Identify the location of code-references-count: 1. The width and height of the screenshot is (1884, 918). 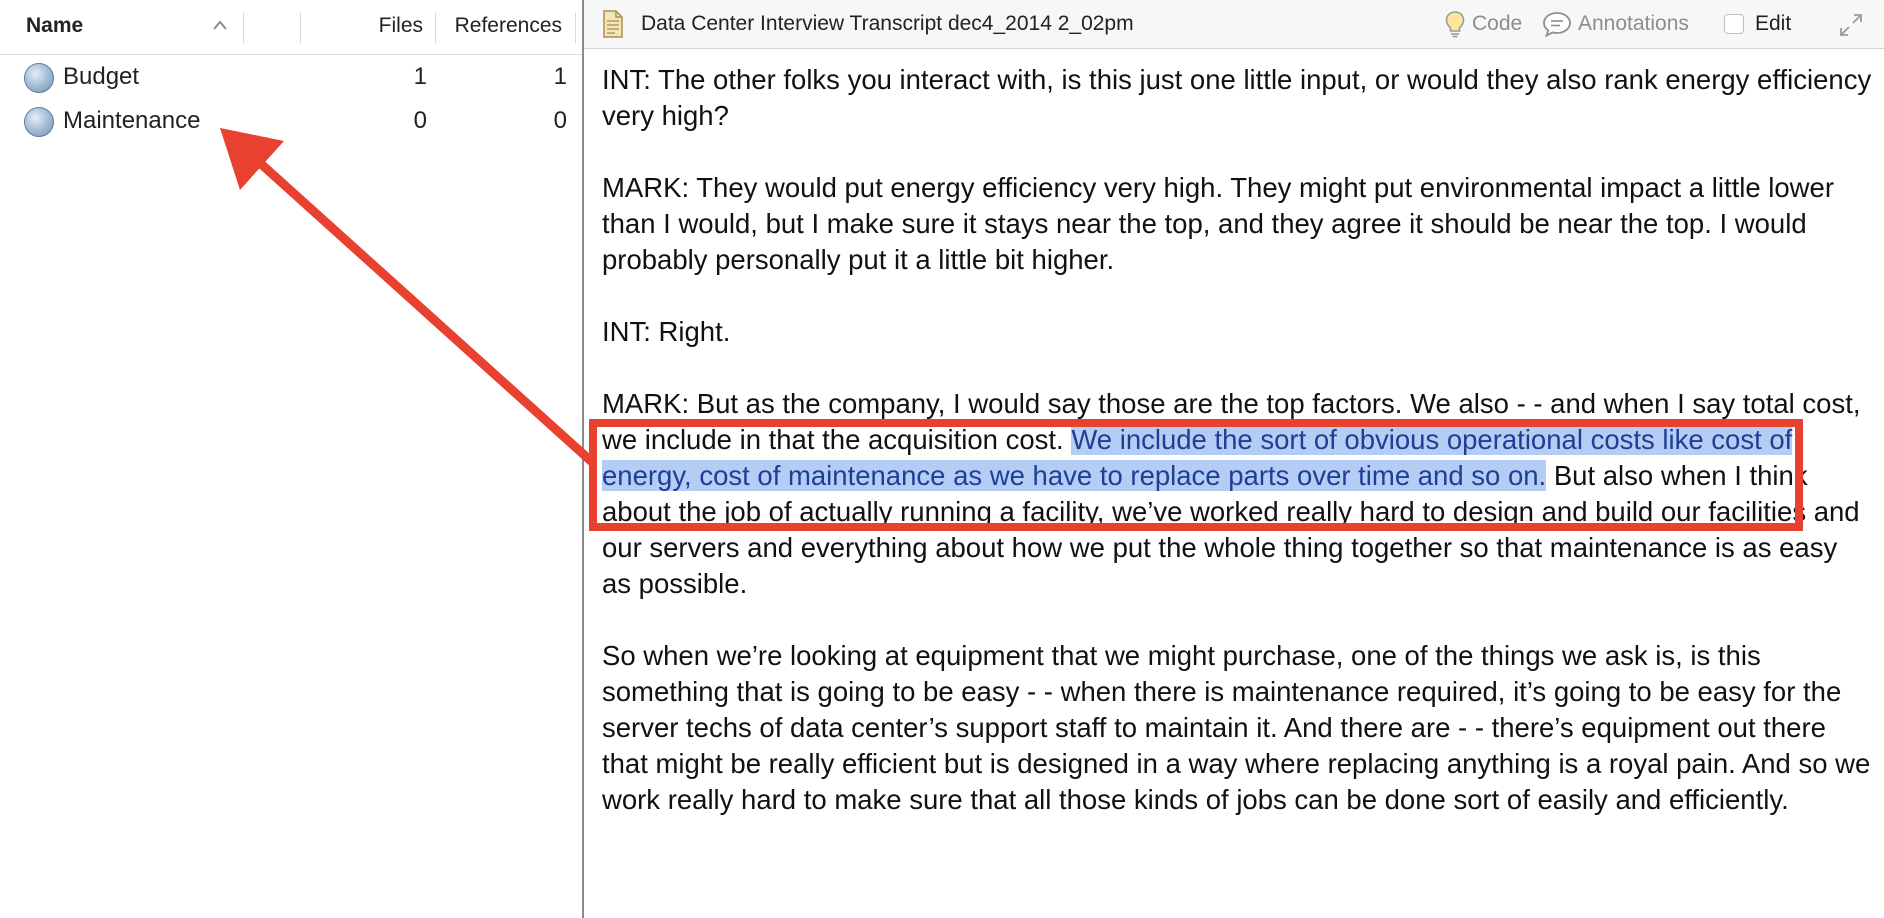
(560, 76).